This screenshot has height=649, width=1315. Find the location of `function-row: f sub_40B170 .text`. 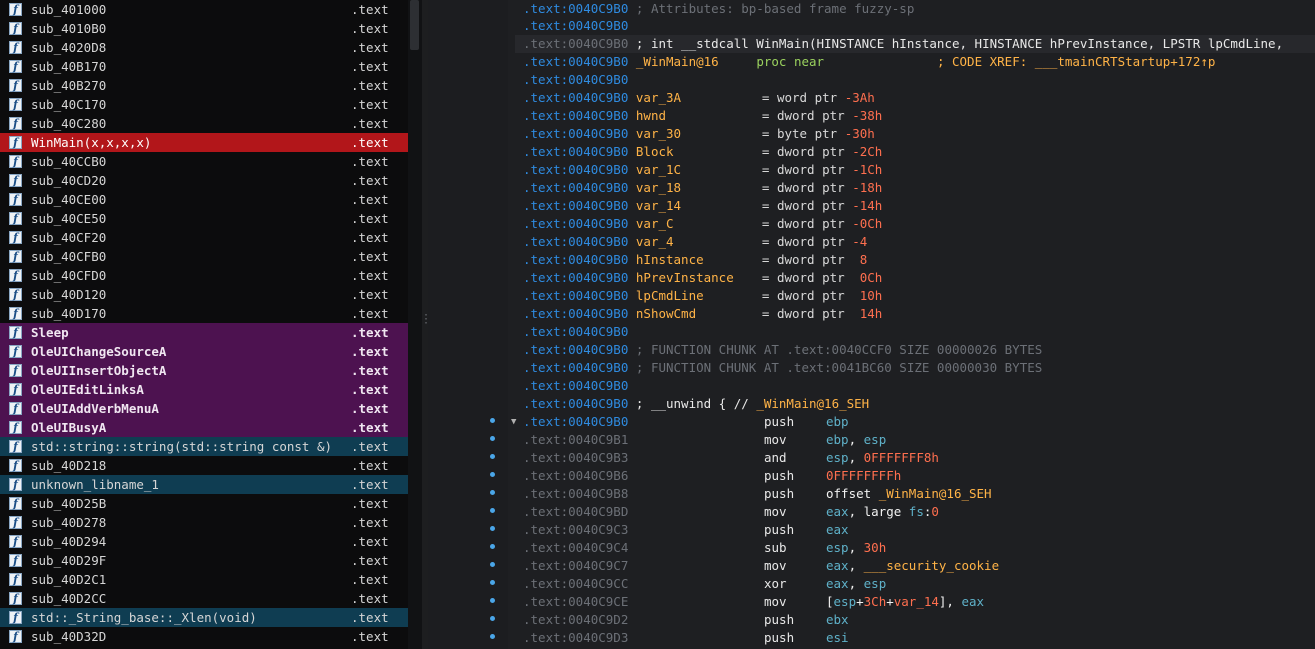

function-row: f sub_40B170 .text is located at coordinates (204, 66).